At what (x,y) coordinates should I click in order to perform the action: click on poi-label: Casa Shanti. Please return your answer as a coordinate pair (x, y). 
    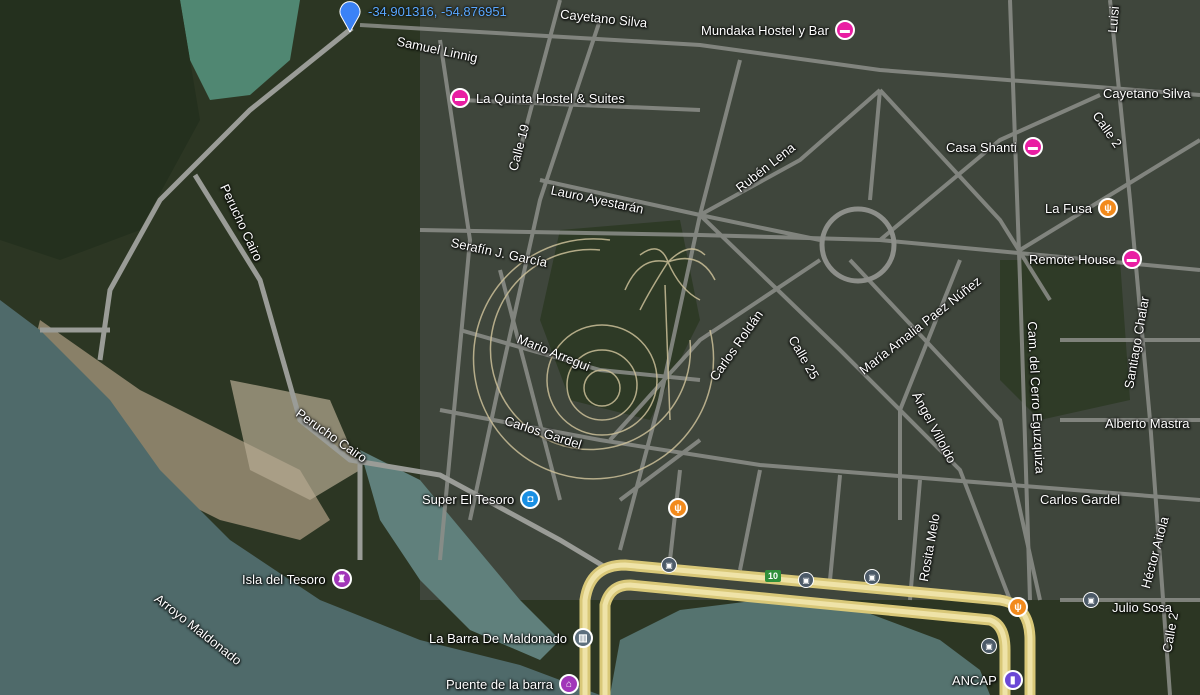
    Looking at the image, I should click on (981, 147).